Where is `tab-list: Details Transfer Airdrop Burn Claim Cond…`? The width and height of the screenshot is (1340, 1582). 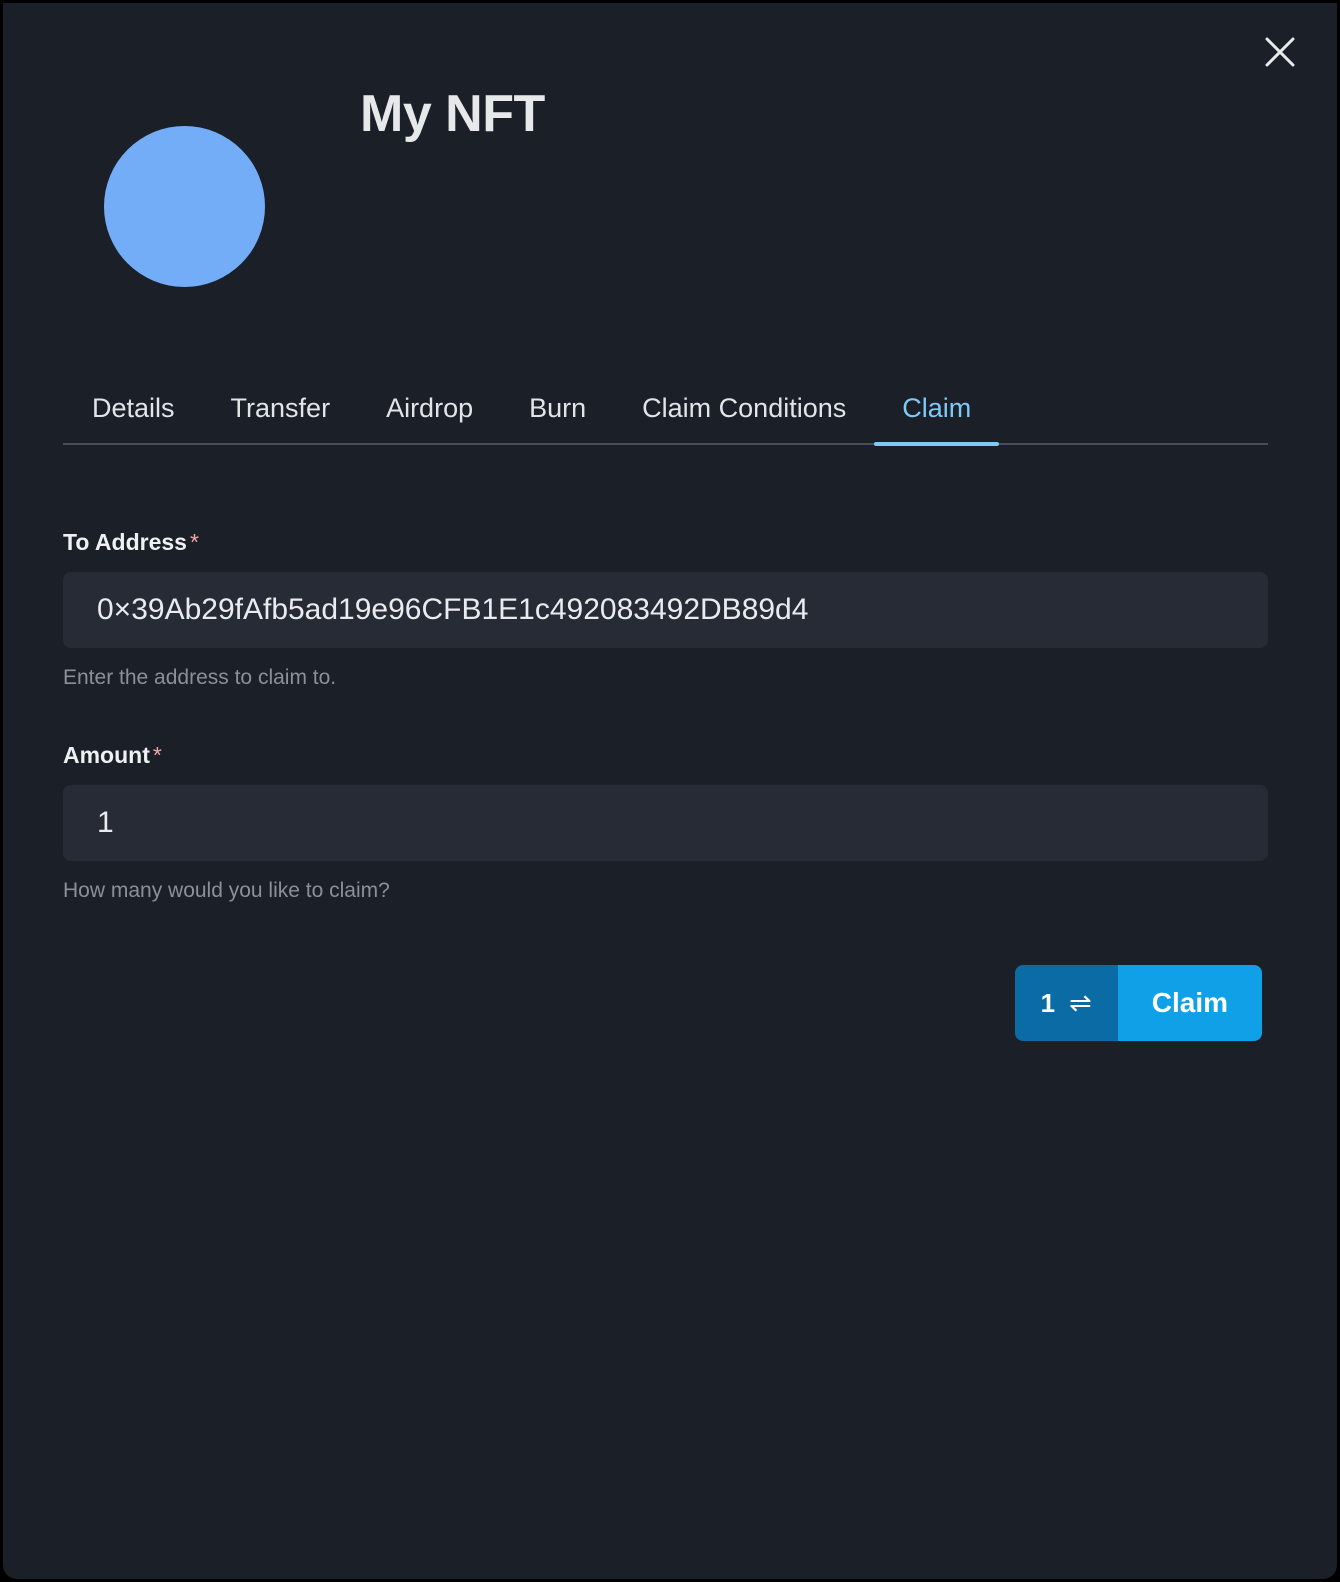 tab-list: Details Transfer Airdrop Burn Claim Cond… is located at coordinates (665, 420).